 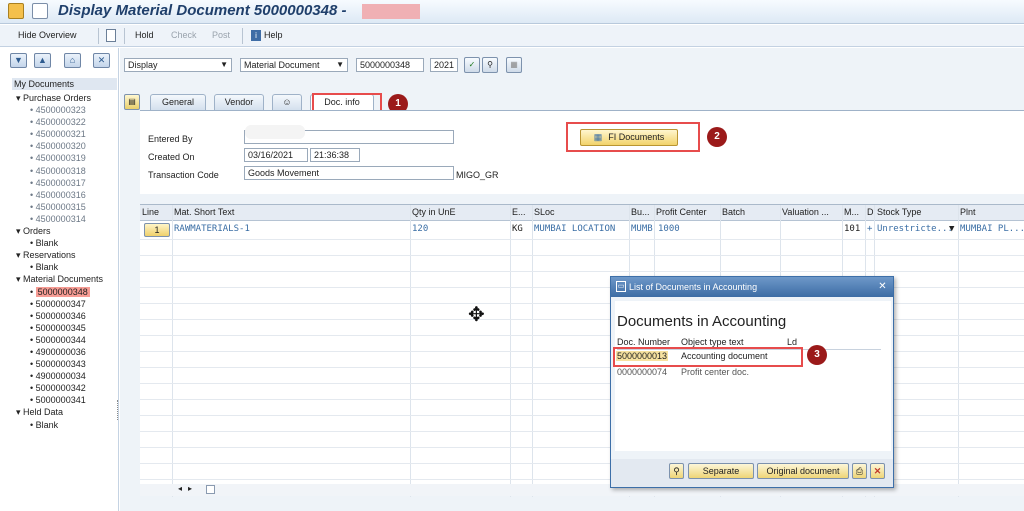 I want to click on tree-folder: ▾ Material Documents, so click(x=64, y=279).